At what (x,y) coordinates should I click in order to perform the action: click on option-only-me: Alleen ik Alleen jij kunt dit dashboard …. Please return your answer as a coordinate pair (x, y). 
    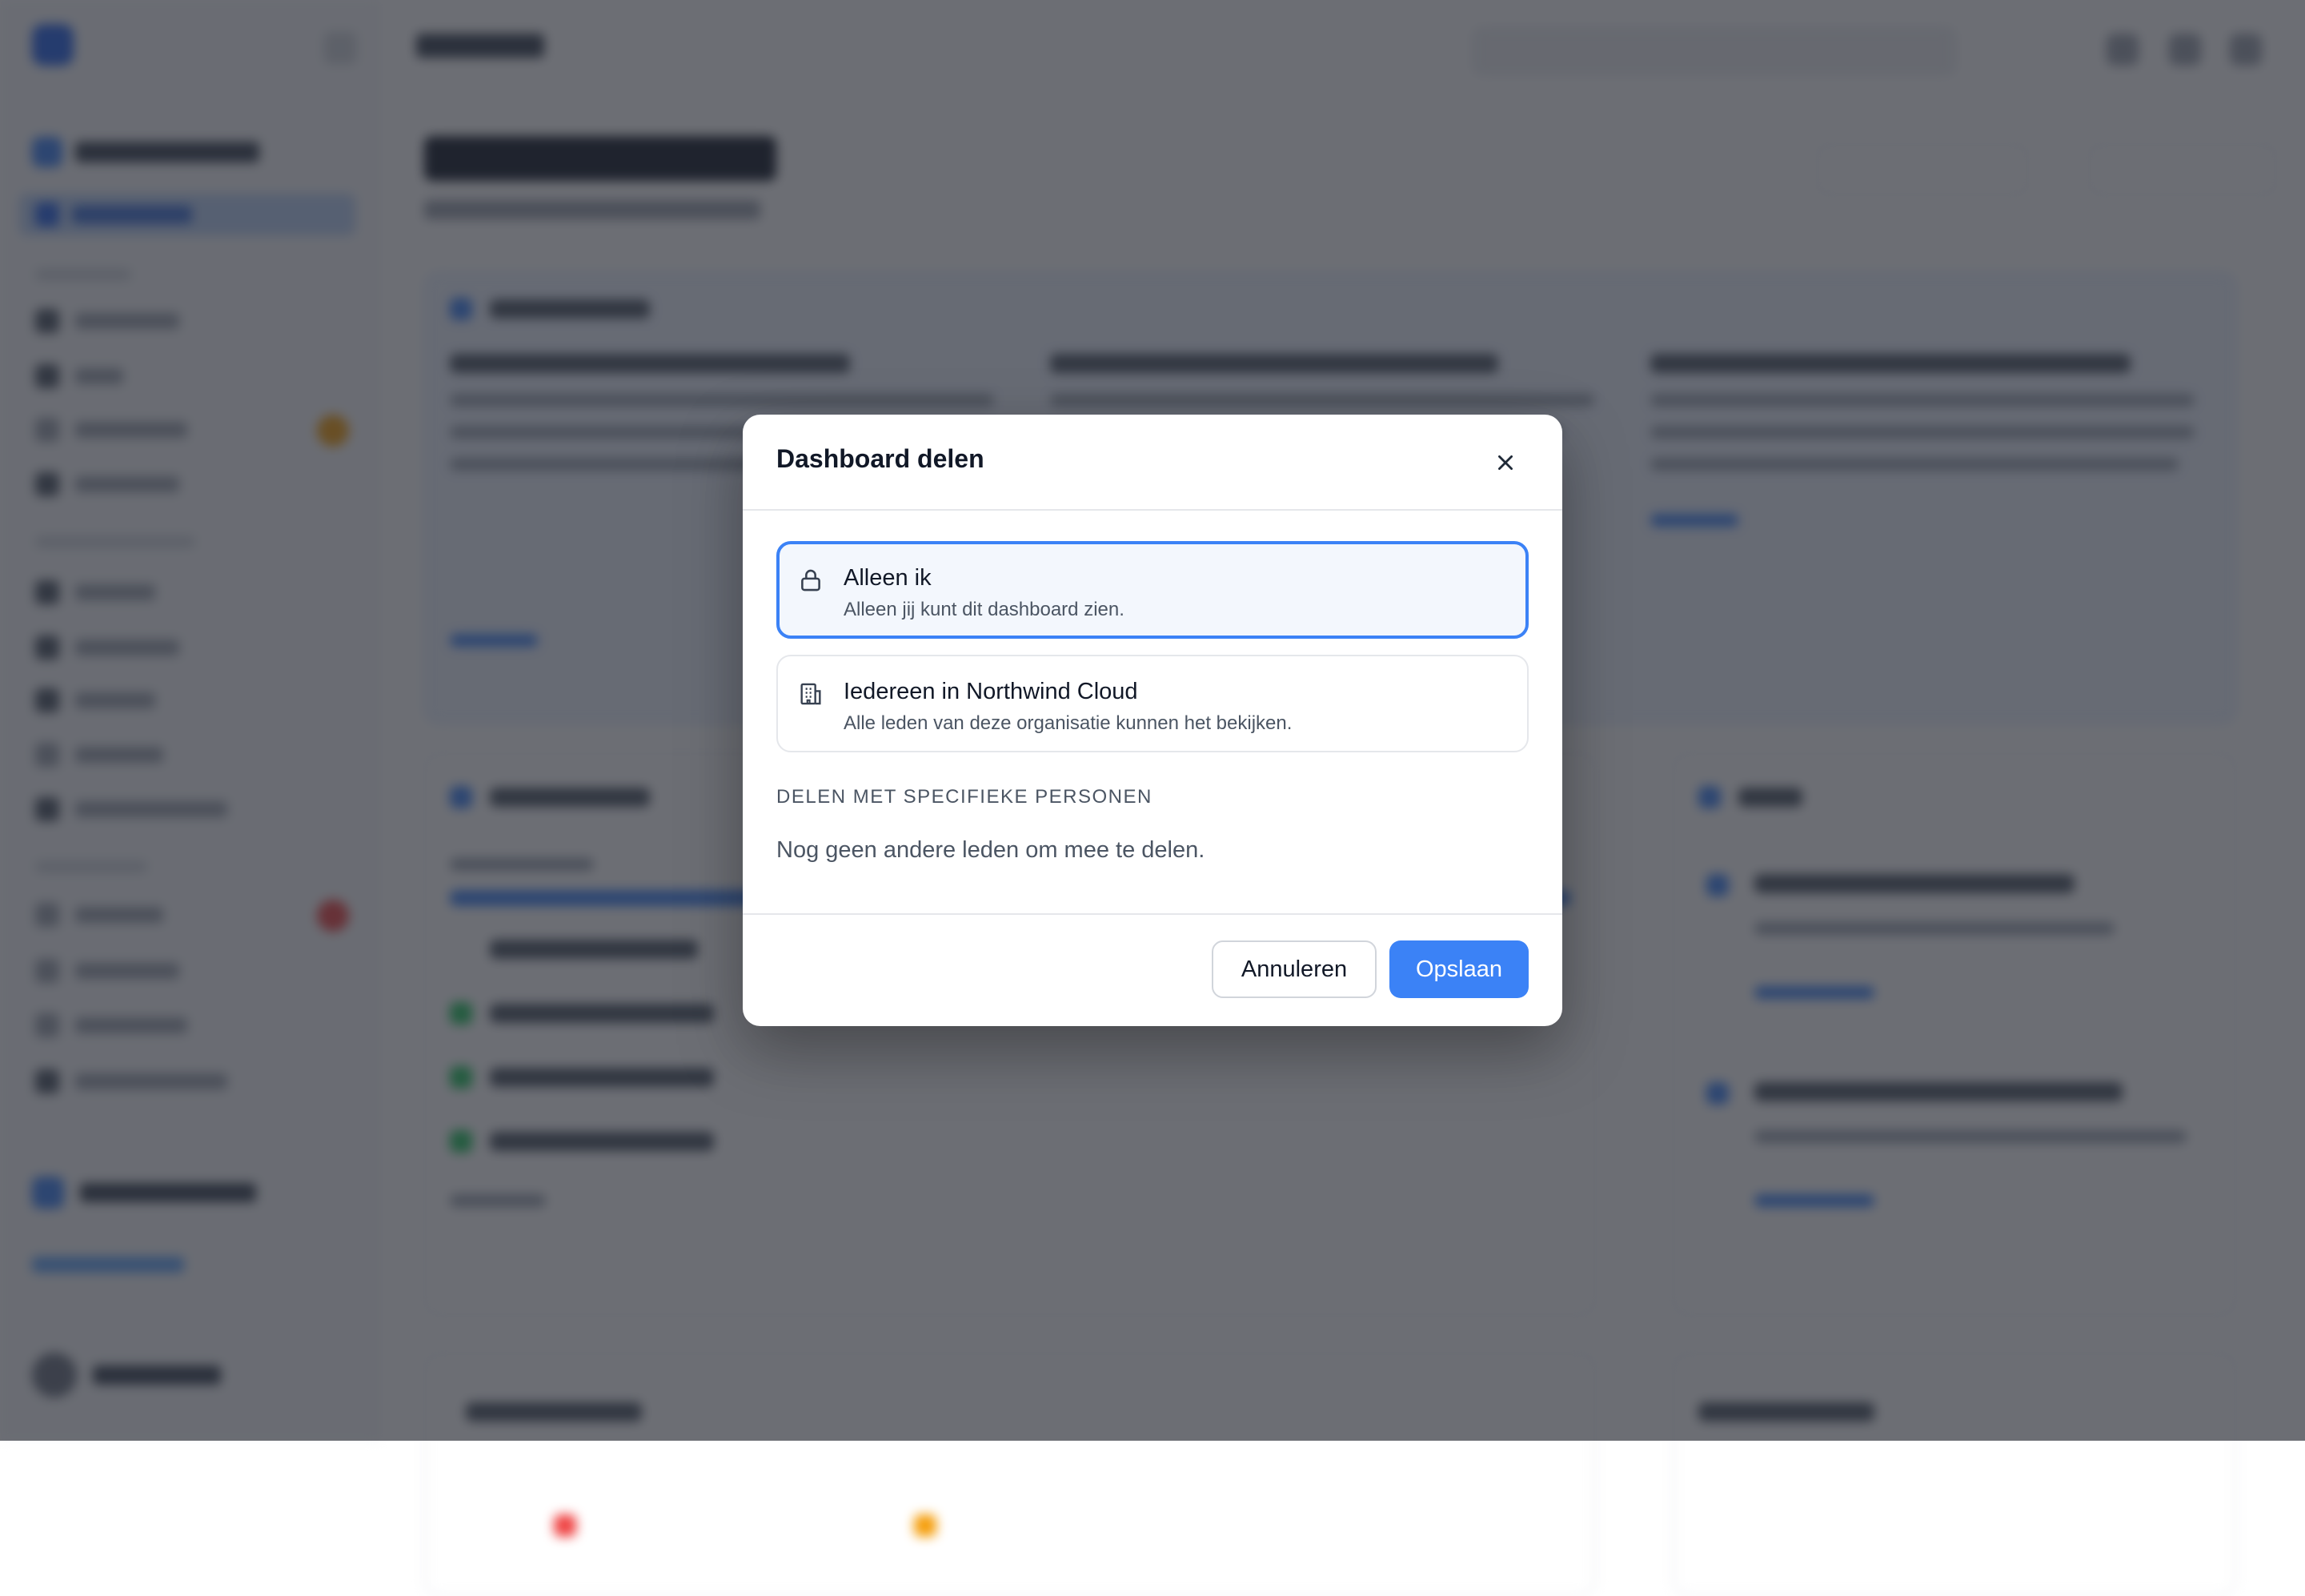
    Looking at the image, I should click on (1152, 590).